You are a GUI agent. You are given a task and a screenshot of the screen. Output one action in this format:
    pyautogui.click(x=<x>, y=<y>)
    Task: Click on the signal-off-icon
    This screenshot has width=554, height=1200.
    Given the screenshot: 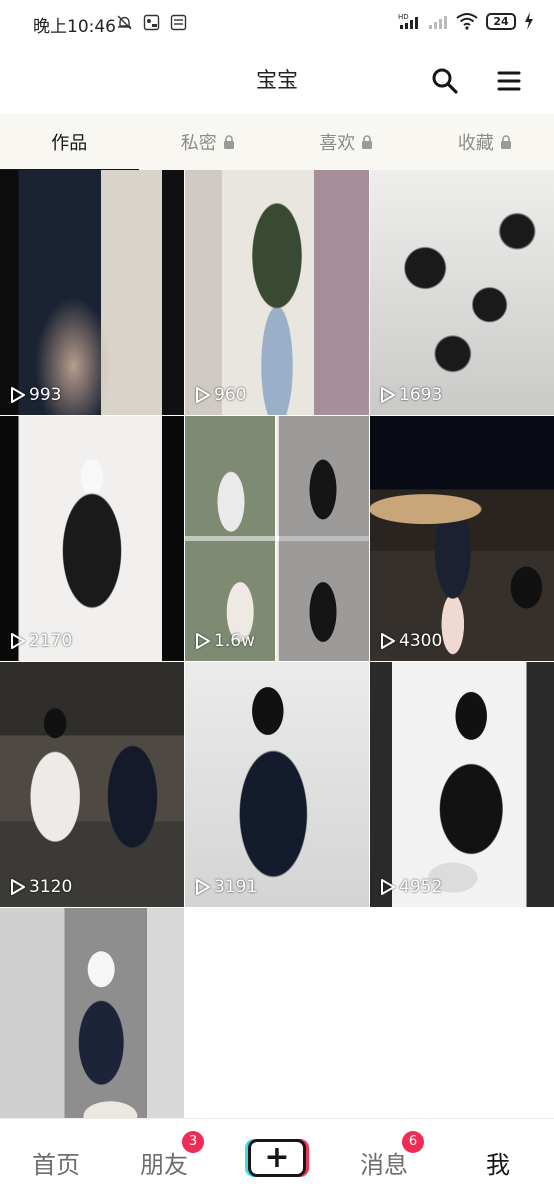 What is the action you would take?
    pyautogui.click(x=438, y=22)
    